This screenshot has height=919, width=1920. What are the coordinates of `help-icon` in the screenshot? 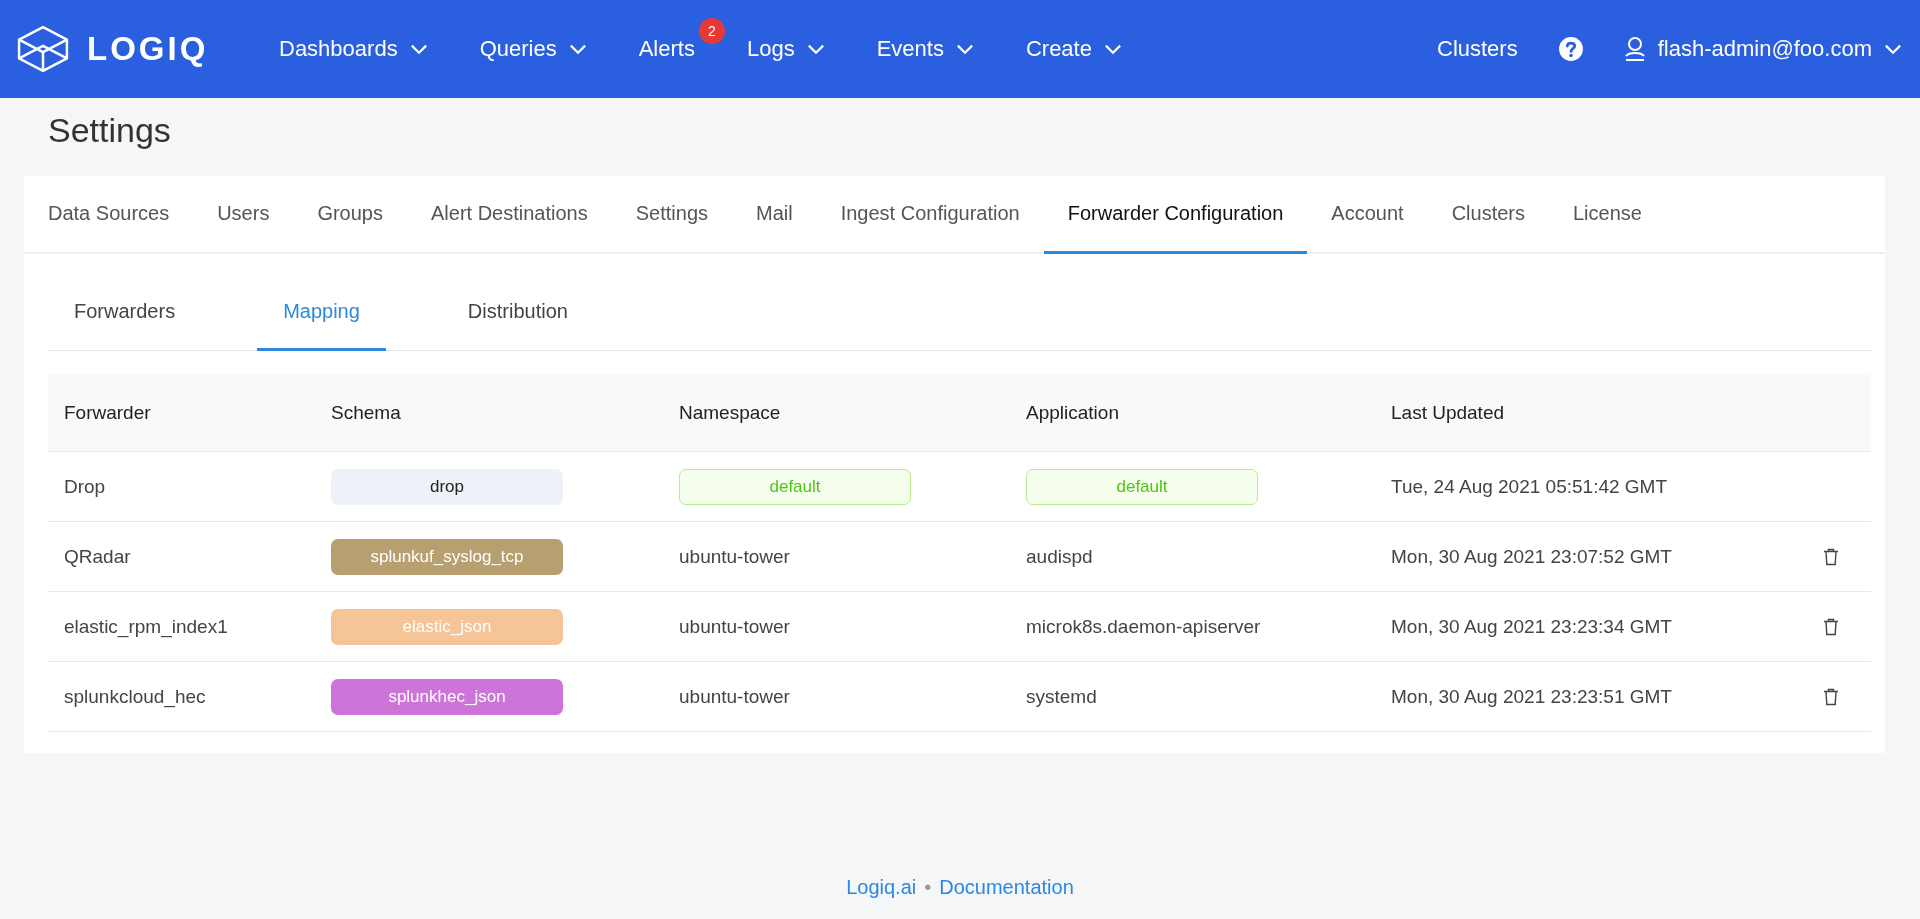 It's located at (1570, 49).